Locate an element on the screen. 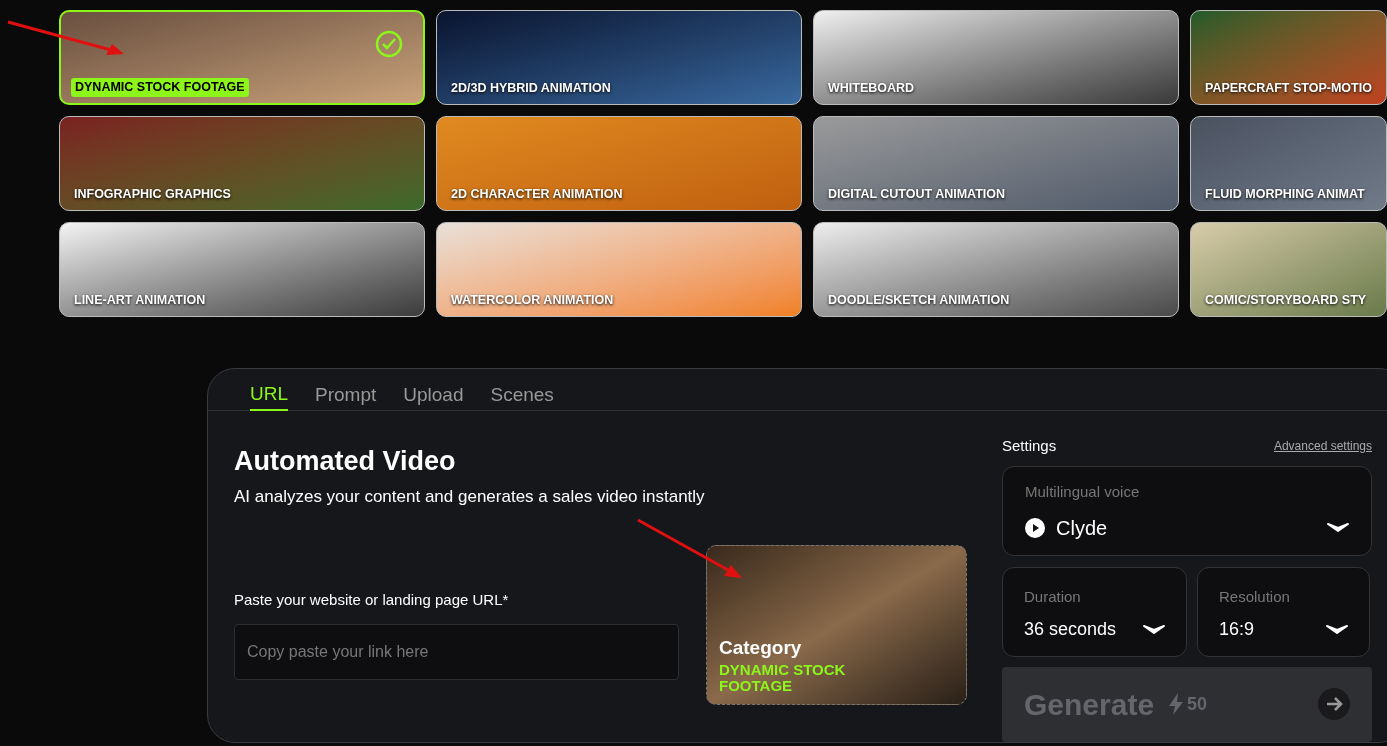  check-icon is located at coordinates (389, 44).